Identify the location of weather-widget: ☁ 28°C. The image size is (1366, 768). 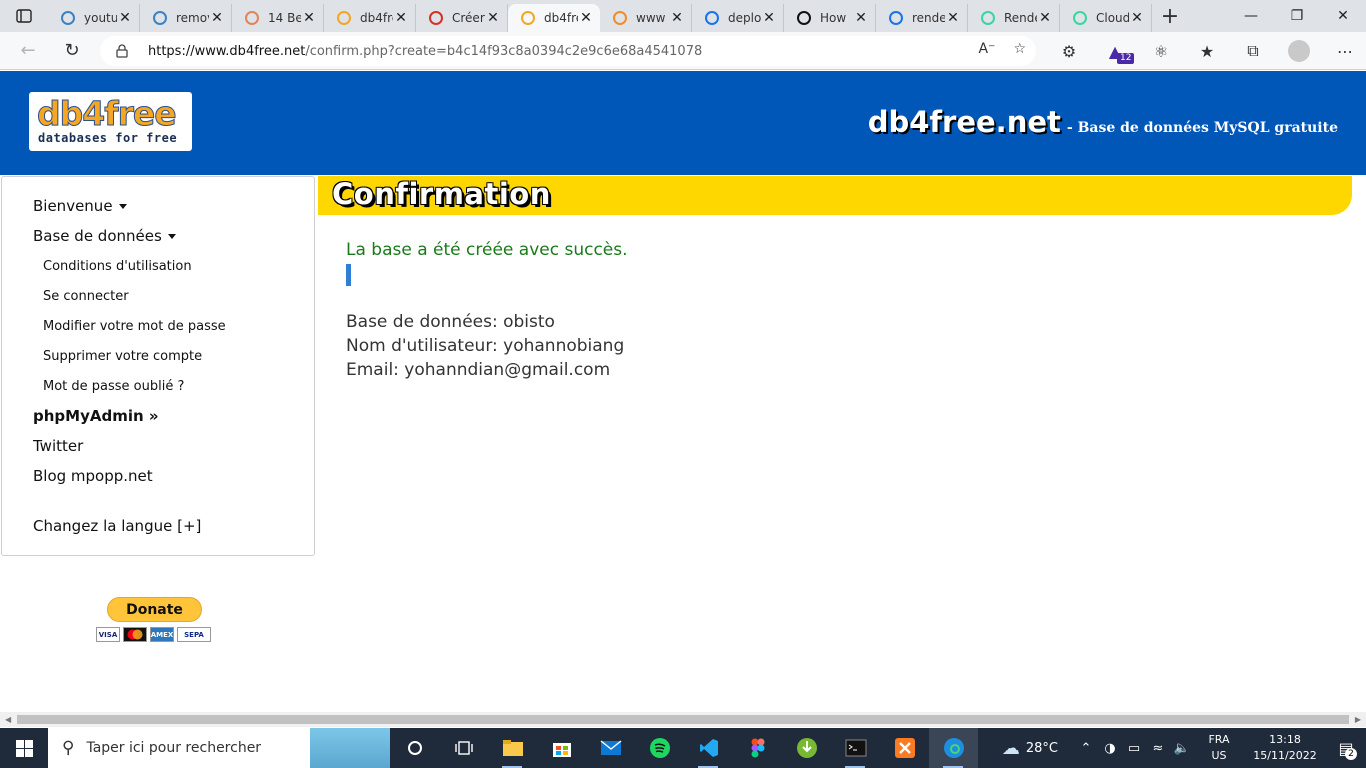
(1030, 748).